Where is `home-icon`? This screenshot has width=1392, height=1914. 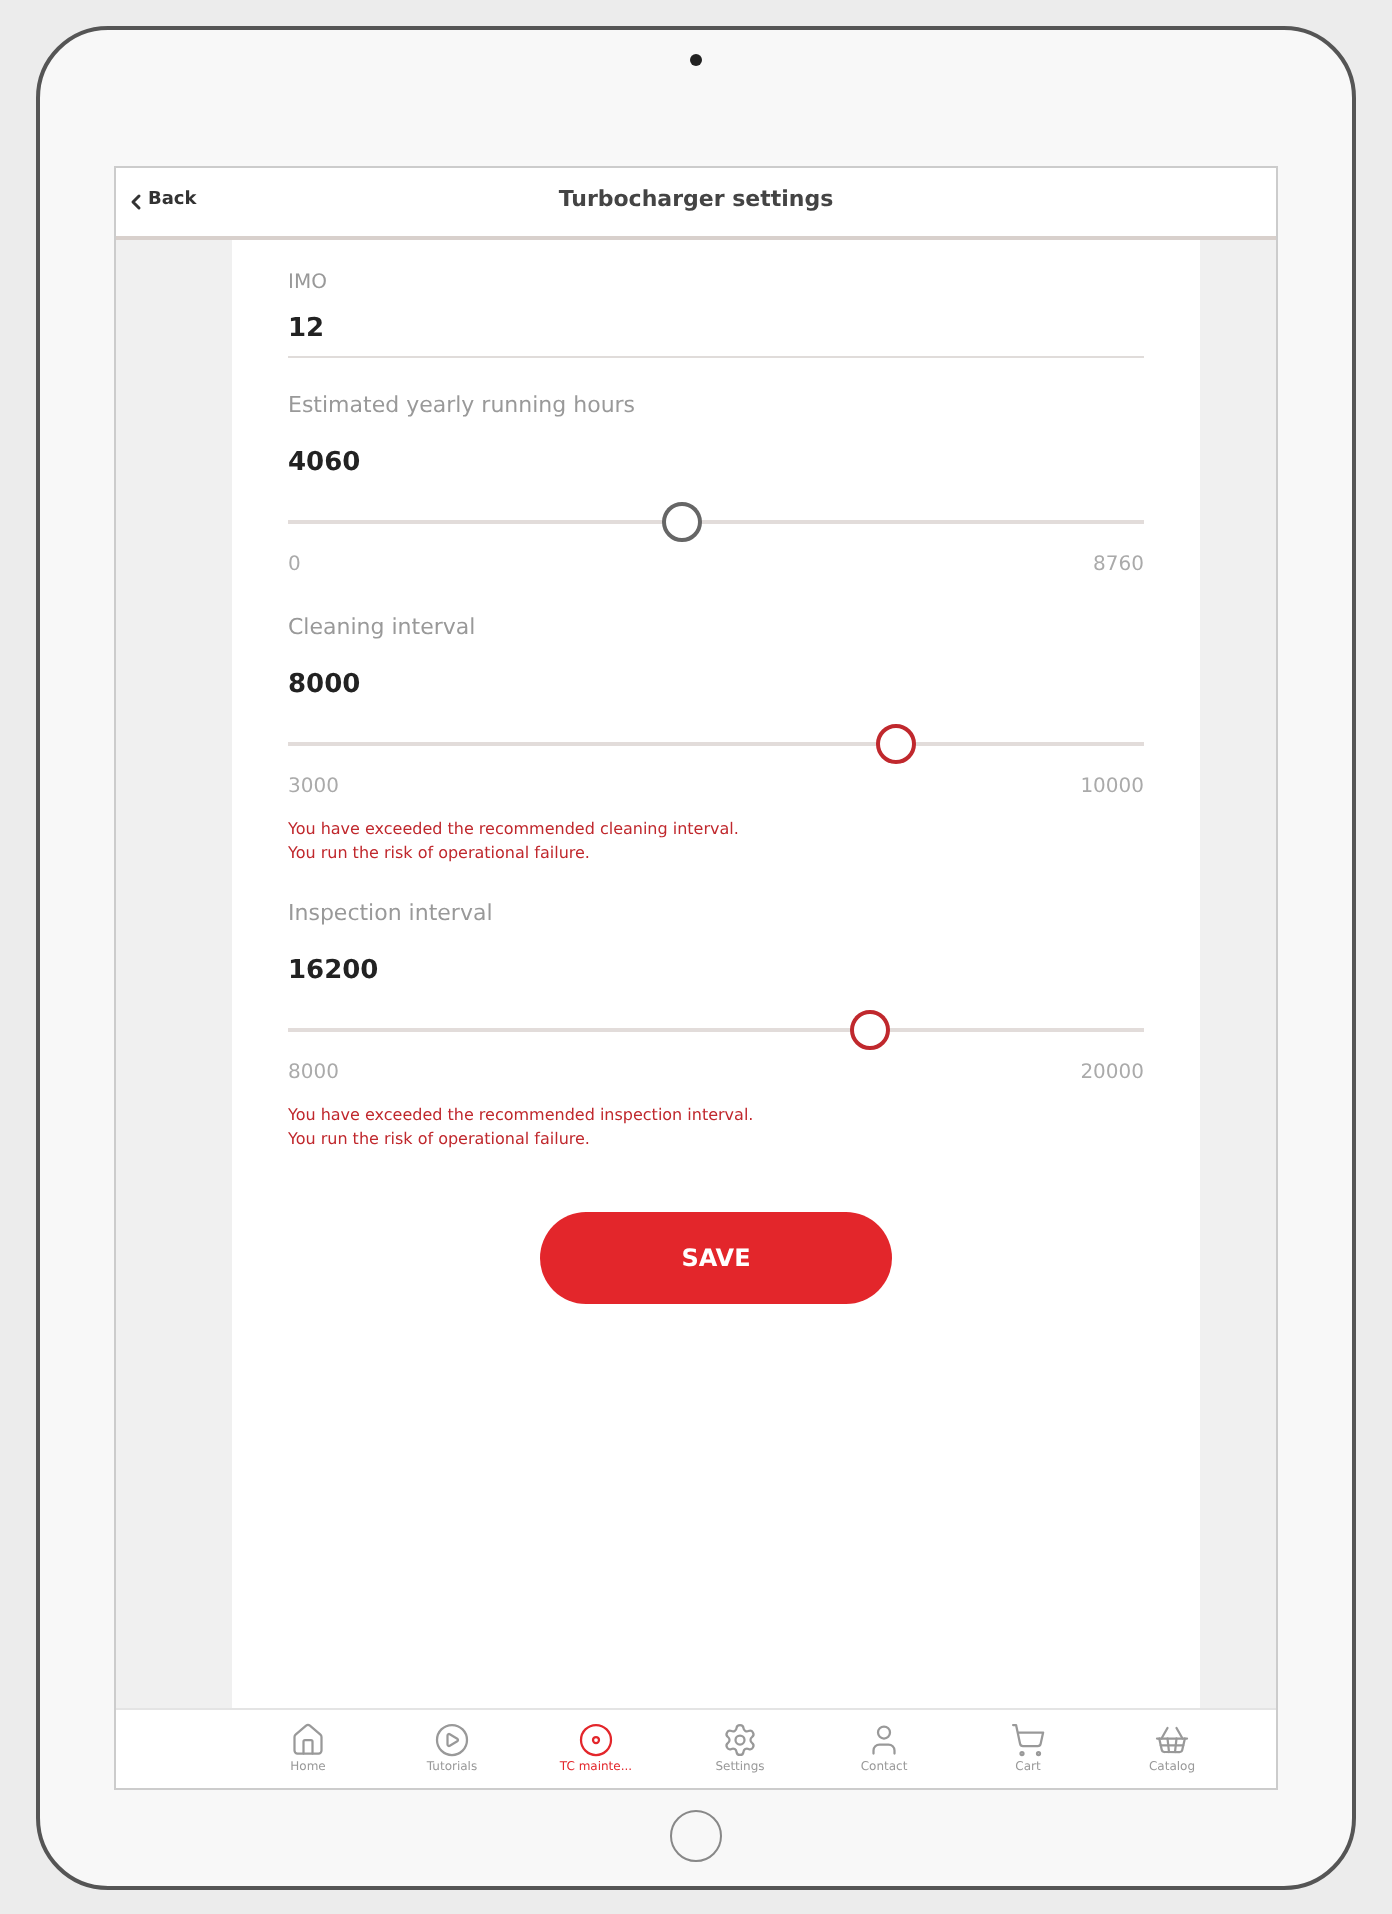 home-icon is located at coordinates (308, 1739).